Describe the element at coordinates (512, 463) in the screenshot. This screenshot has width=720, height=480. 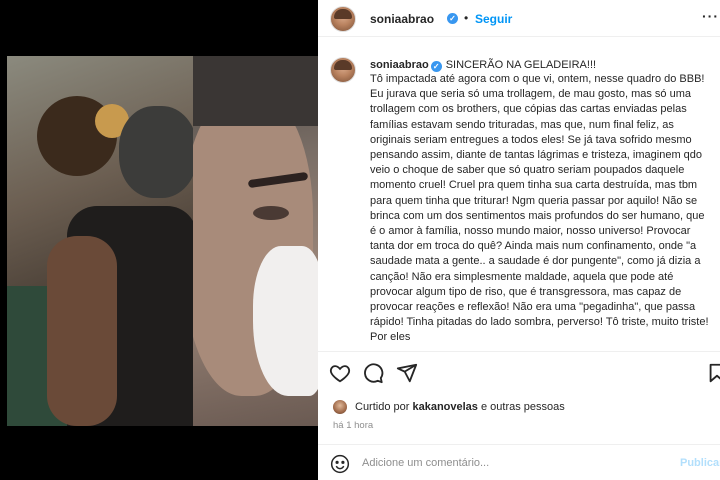
I see `comment-input` at that location.